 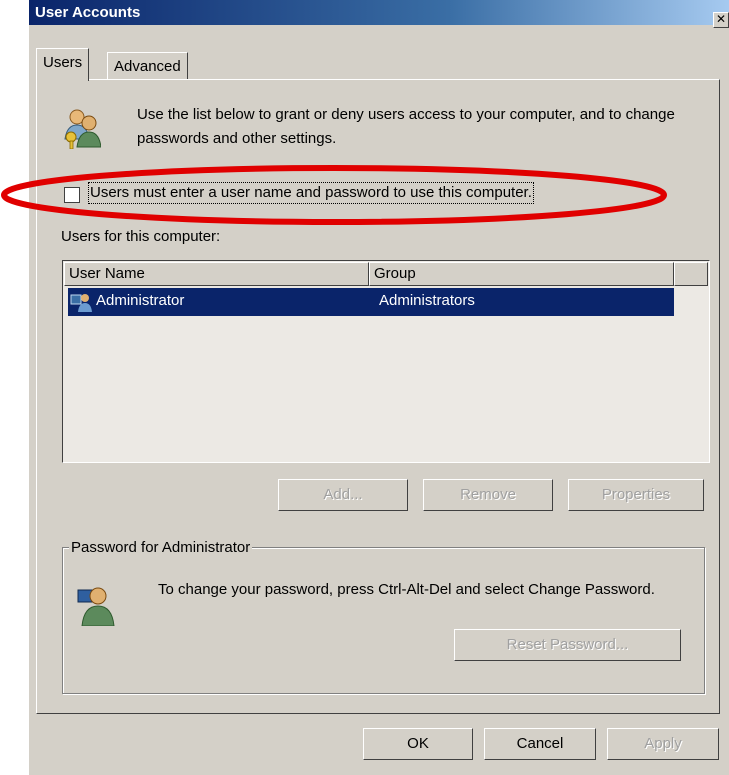 What do you see at coordinates (521, 274) in the screenshot?
I see `column-header-group: Group` at bounding box center [521, 274].